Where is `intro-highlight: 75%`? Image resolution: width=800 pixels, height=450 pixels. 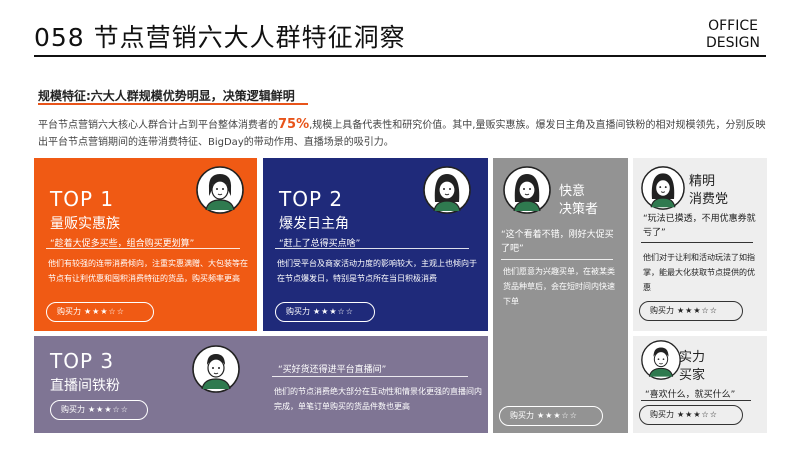 intro-highlight: 75% is located at coordinates (294, 124).